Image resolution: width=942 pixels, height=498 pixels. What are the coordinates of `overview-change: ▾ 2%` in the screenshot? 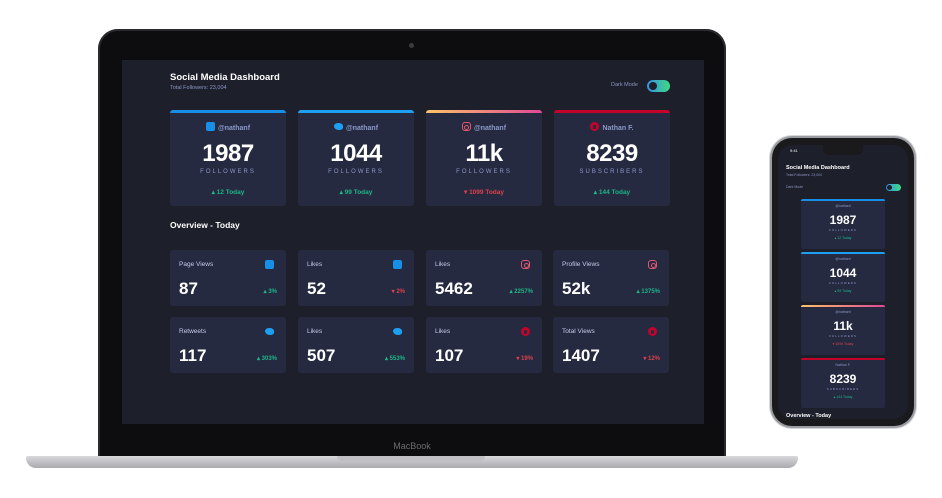 It's located at (398, 292).